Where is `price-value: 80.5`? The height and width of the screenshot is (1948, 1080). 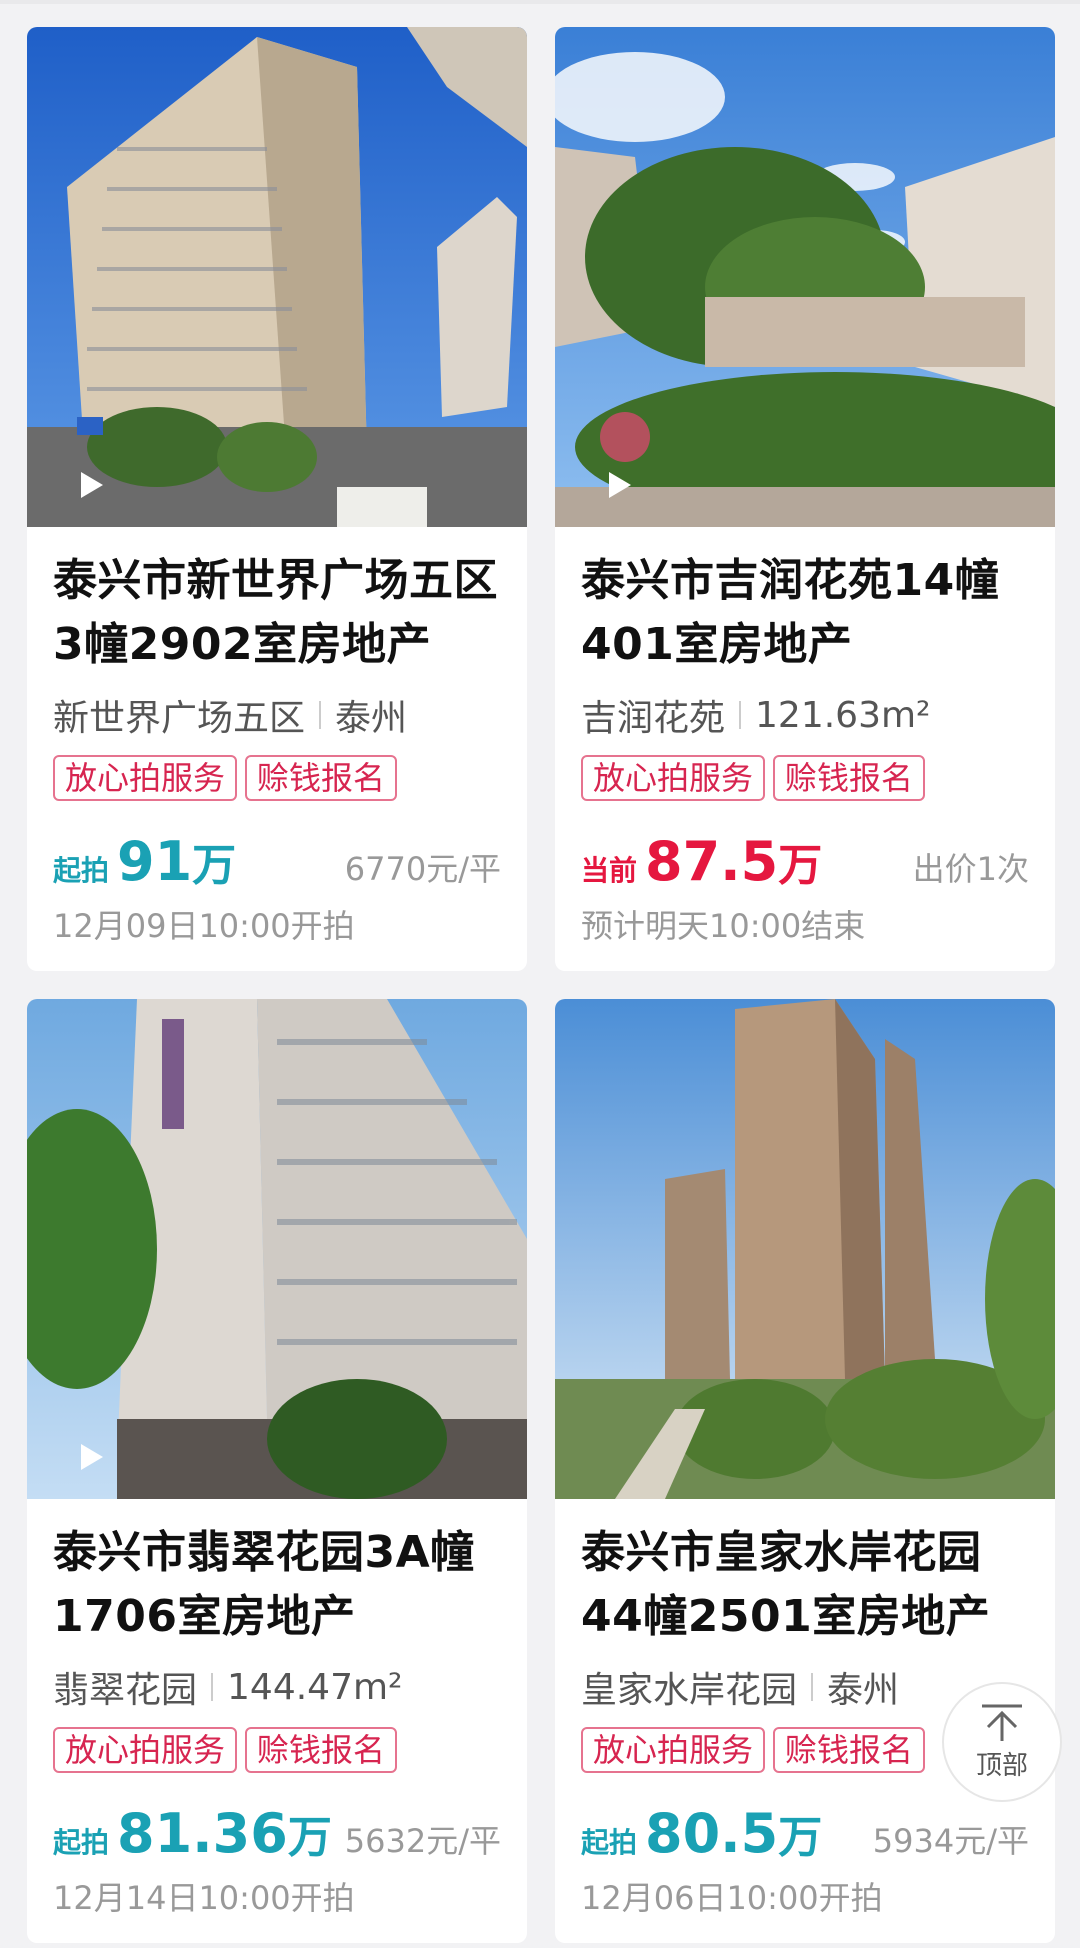
price-value: 80.5 is located at coordinates (712, 1833).